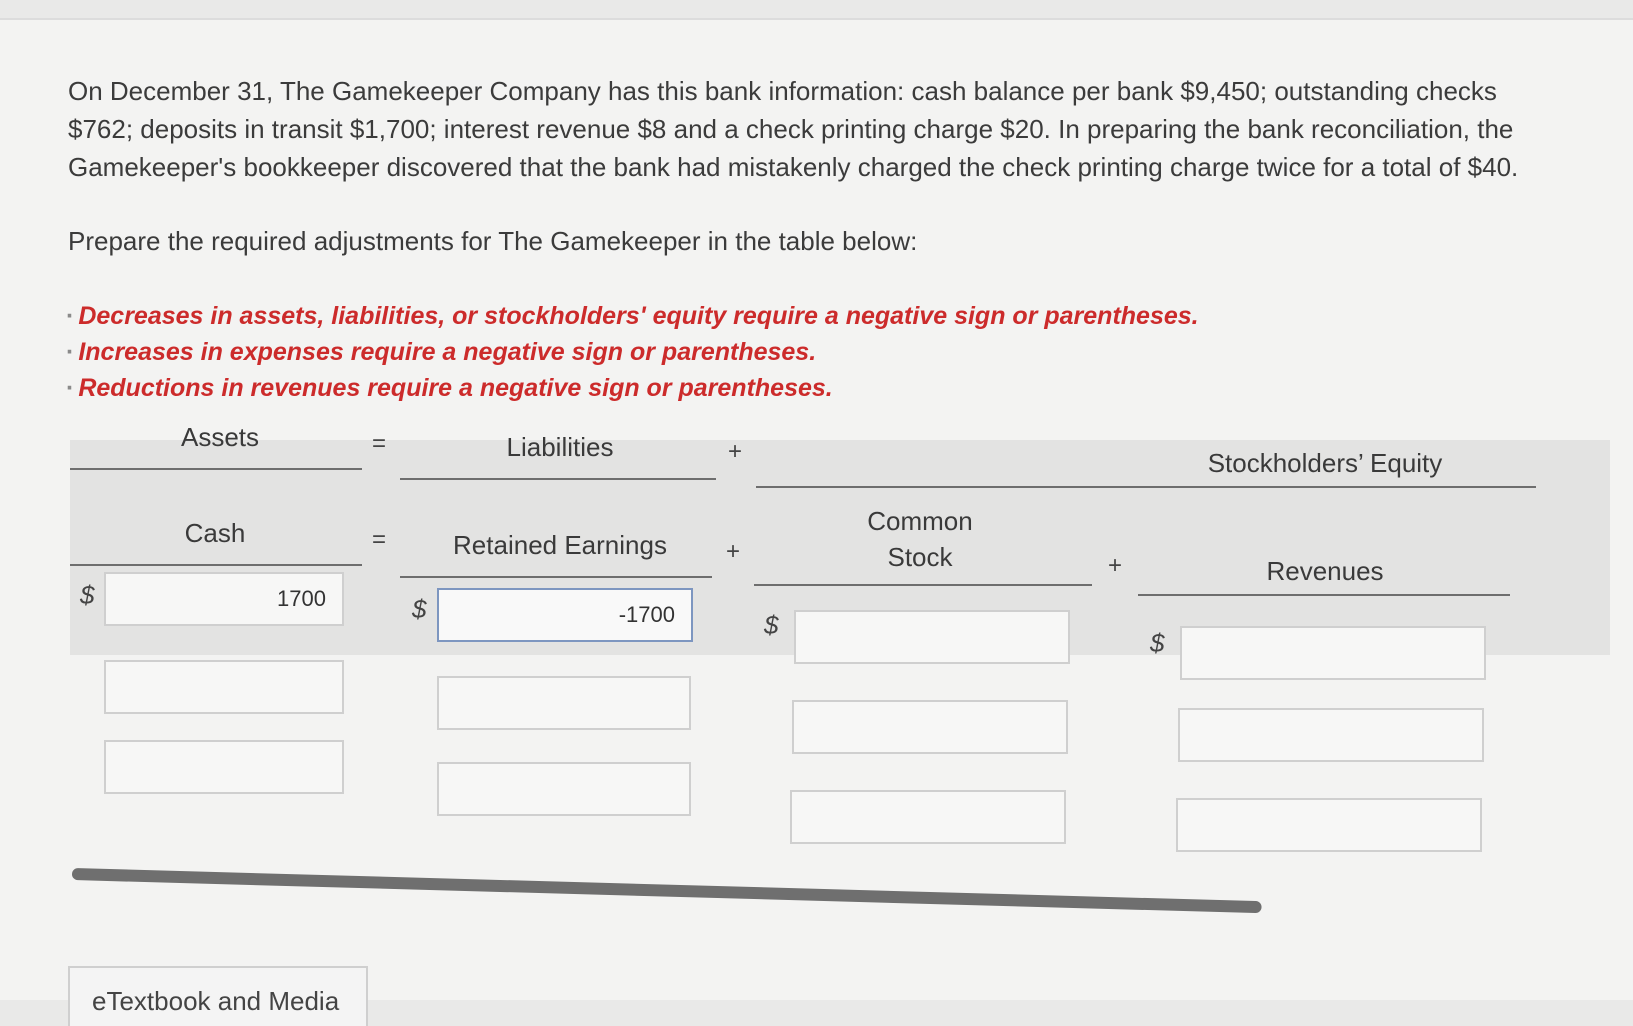 The image size is (1633, 1026). I want to click on etextbook-and-media-button: eTextbook and Media, so click(218, 996).